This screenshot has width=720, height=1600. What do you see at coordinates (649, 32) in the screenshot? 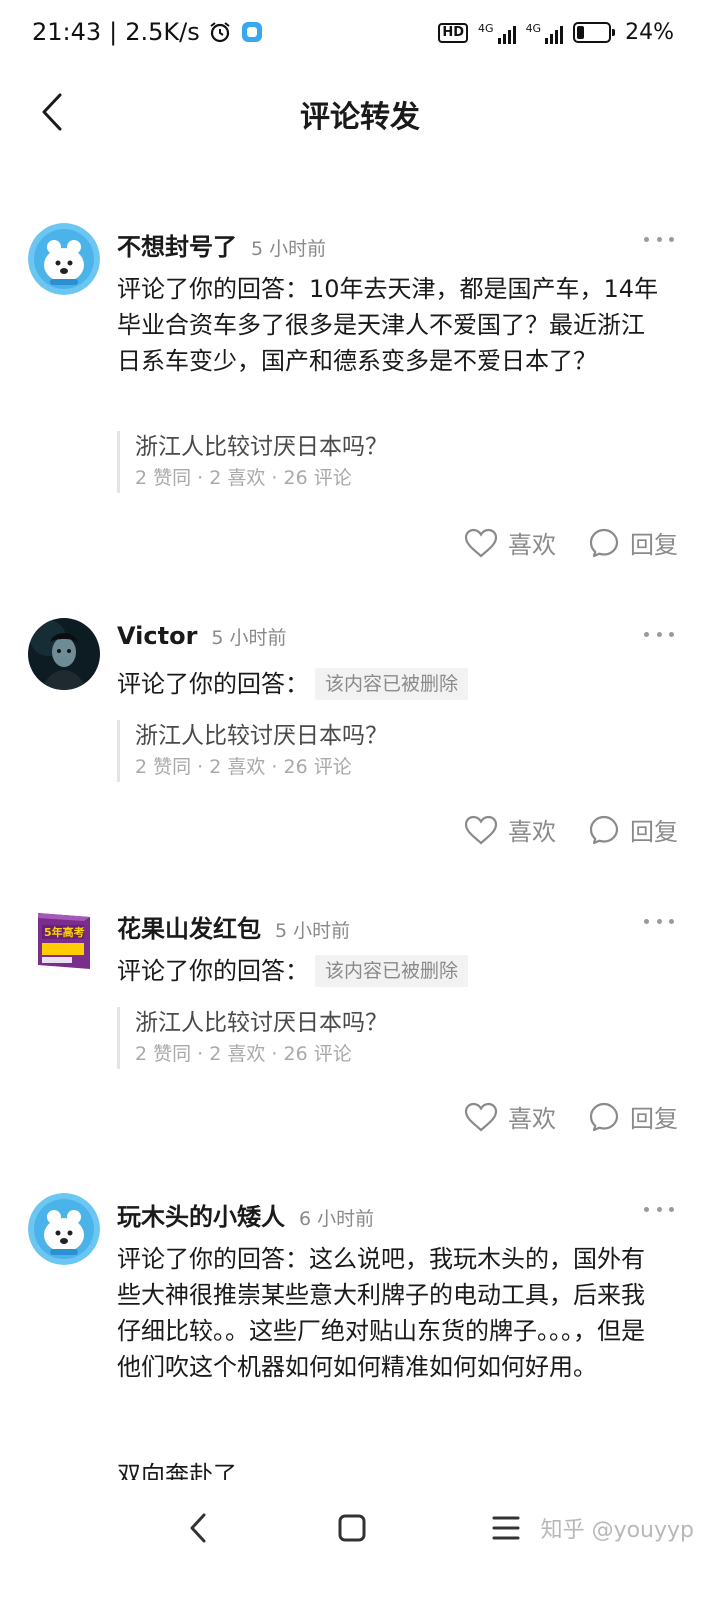
I see `battery-percent: 24%` at bounding box center [649, 32].